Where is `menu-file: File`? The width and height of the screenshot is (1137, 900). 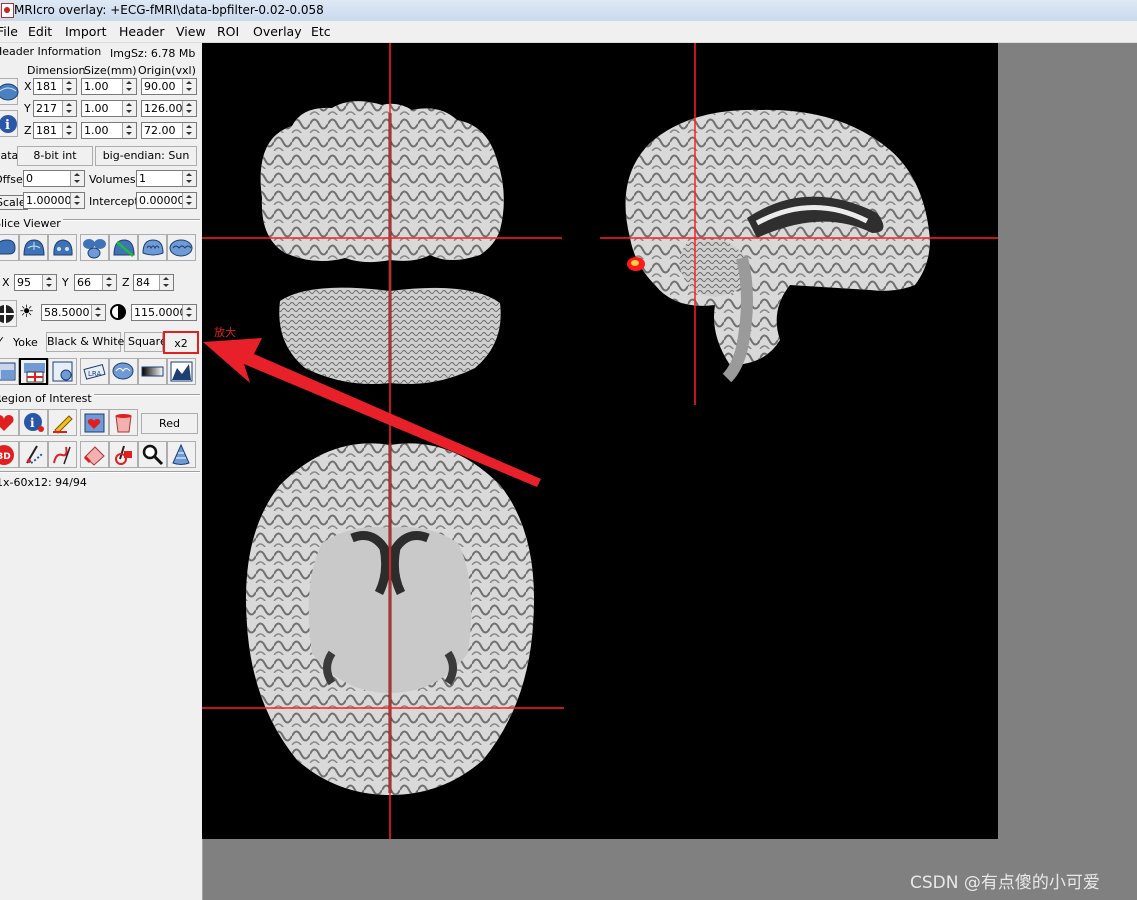
menu-file: File is located at coordinates (9, 31).